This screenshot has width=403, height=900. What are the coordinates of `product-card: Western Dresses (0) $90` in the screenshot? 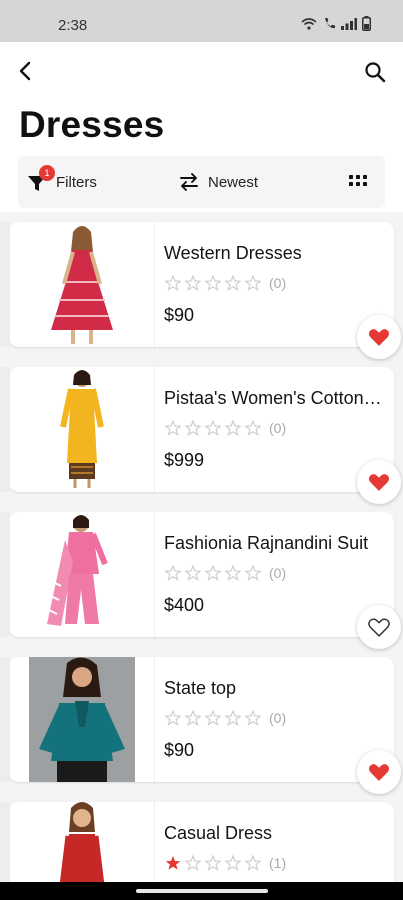 It's located at (205, 290).